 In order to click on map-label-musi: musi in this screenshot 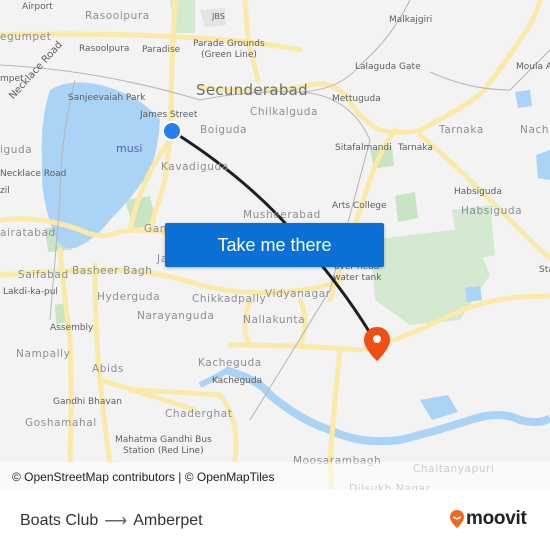, I will do `click(129, 148)`.